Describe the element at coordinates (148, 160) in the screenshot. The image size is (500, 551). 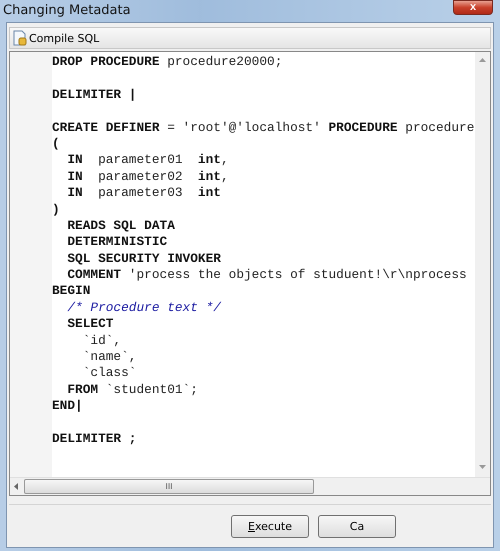
I see `code-line: IN parameter01 int,` at that location.